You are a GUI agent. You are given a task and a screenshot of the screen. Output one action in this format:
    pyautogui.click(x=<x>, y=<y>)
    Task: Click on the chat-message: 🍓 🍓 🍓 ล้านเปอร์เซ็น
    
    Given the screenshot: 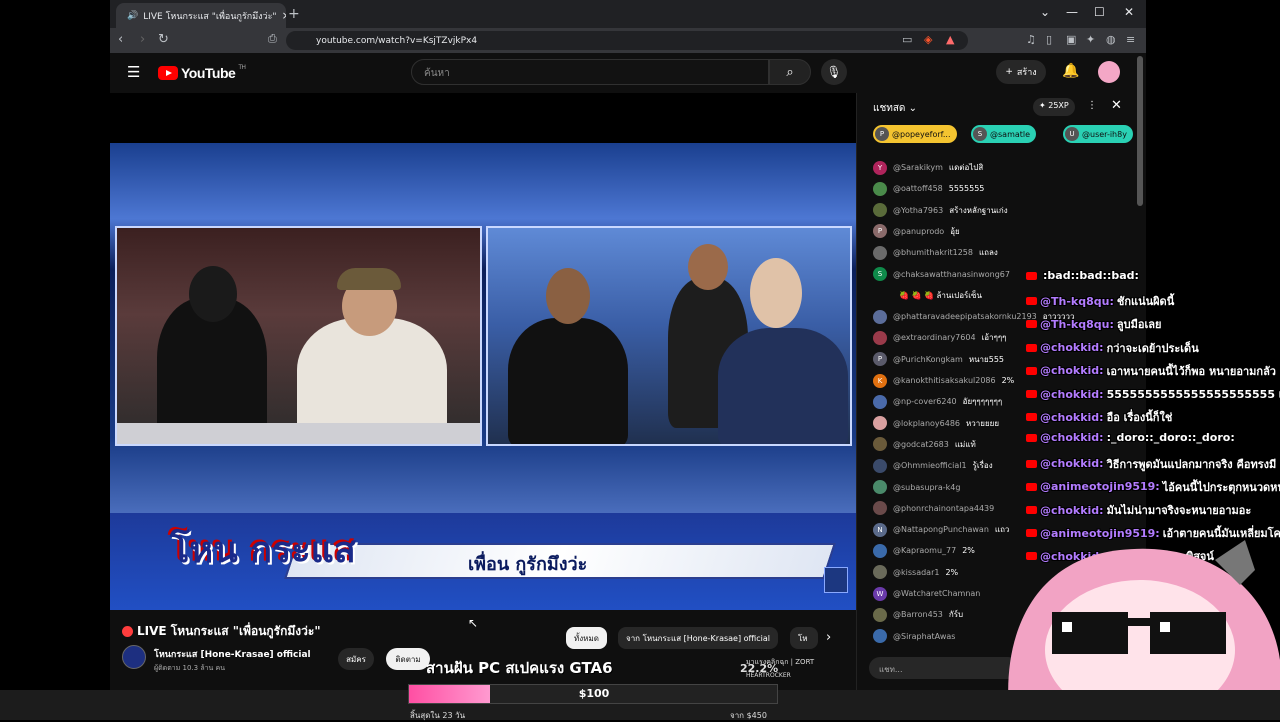 What is the action you would take?
    pyautogui.click(x=927, y=295)
    